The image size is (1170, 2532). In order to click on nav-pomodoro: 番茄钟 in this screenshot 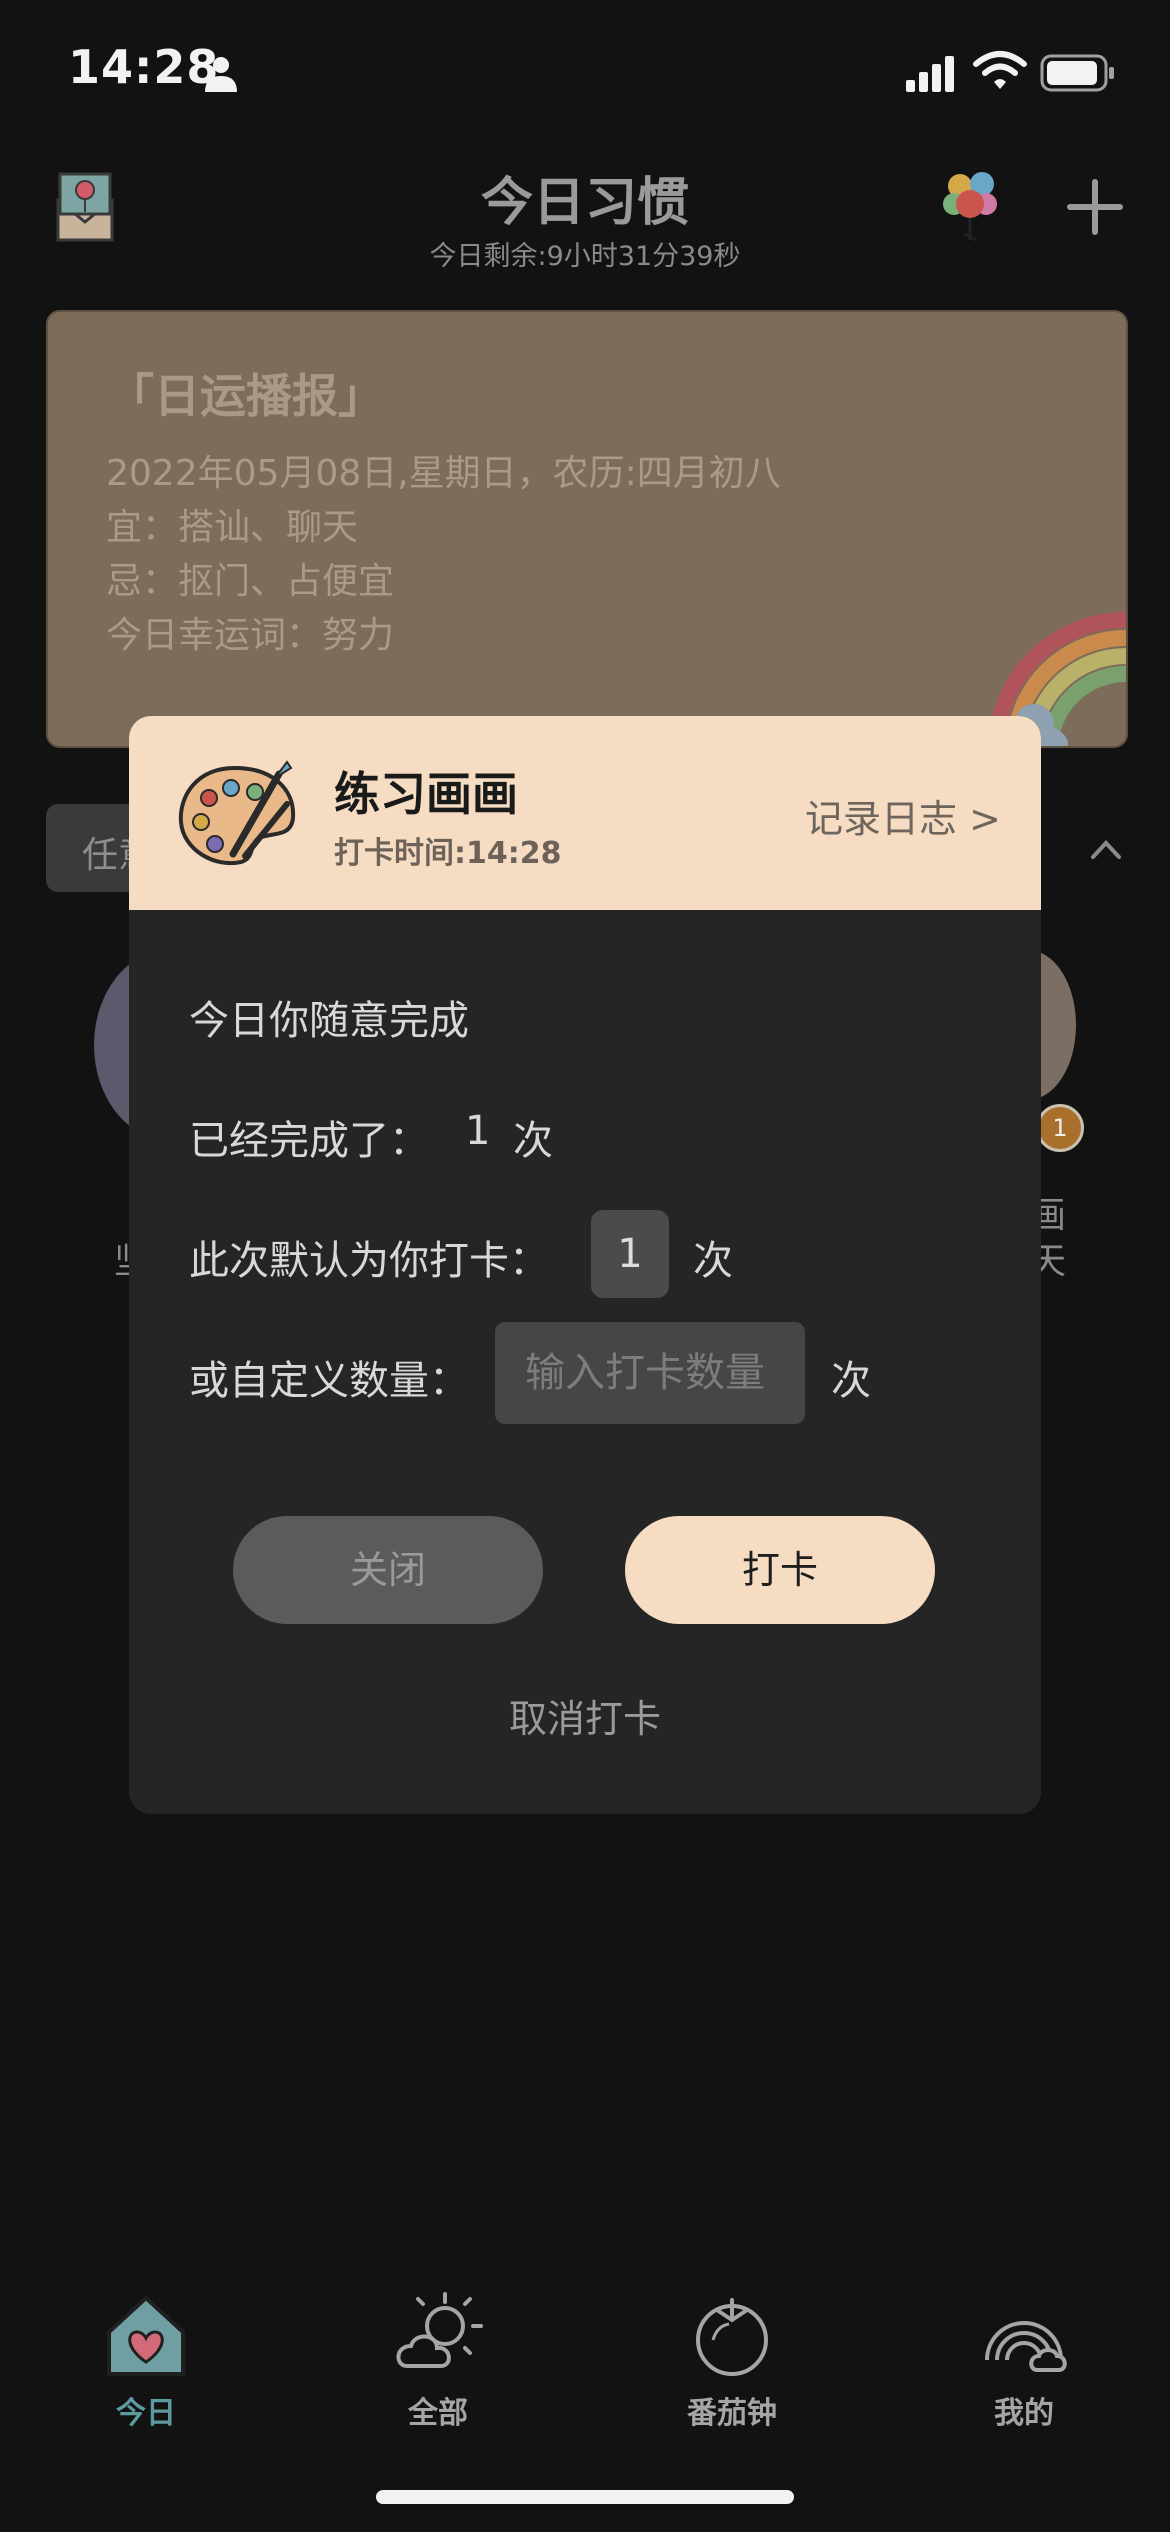, I will do `click(732, 2361)`.